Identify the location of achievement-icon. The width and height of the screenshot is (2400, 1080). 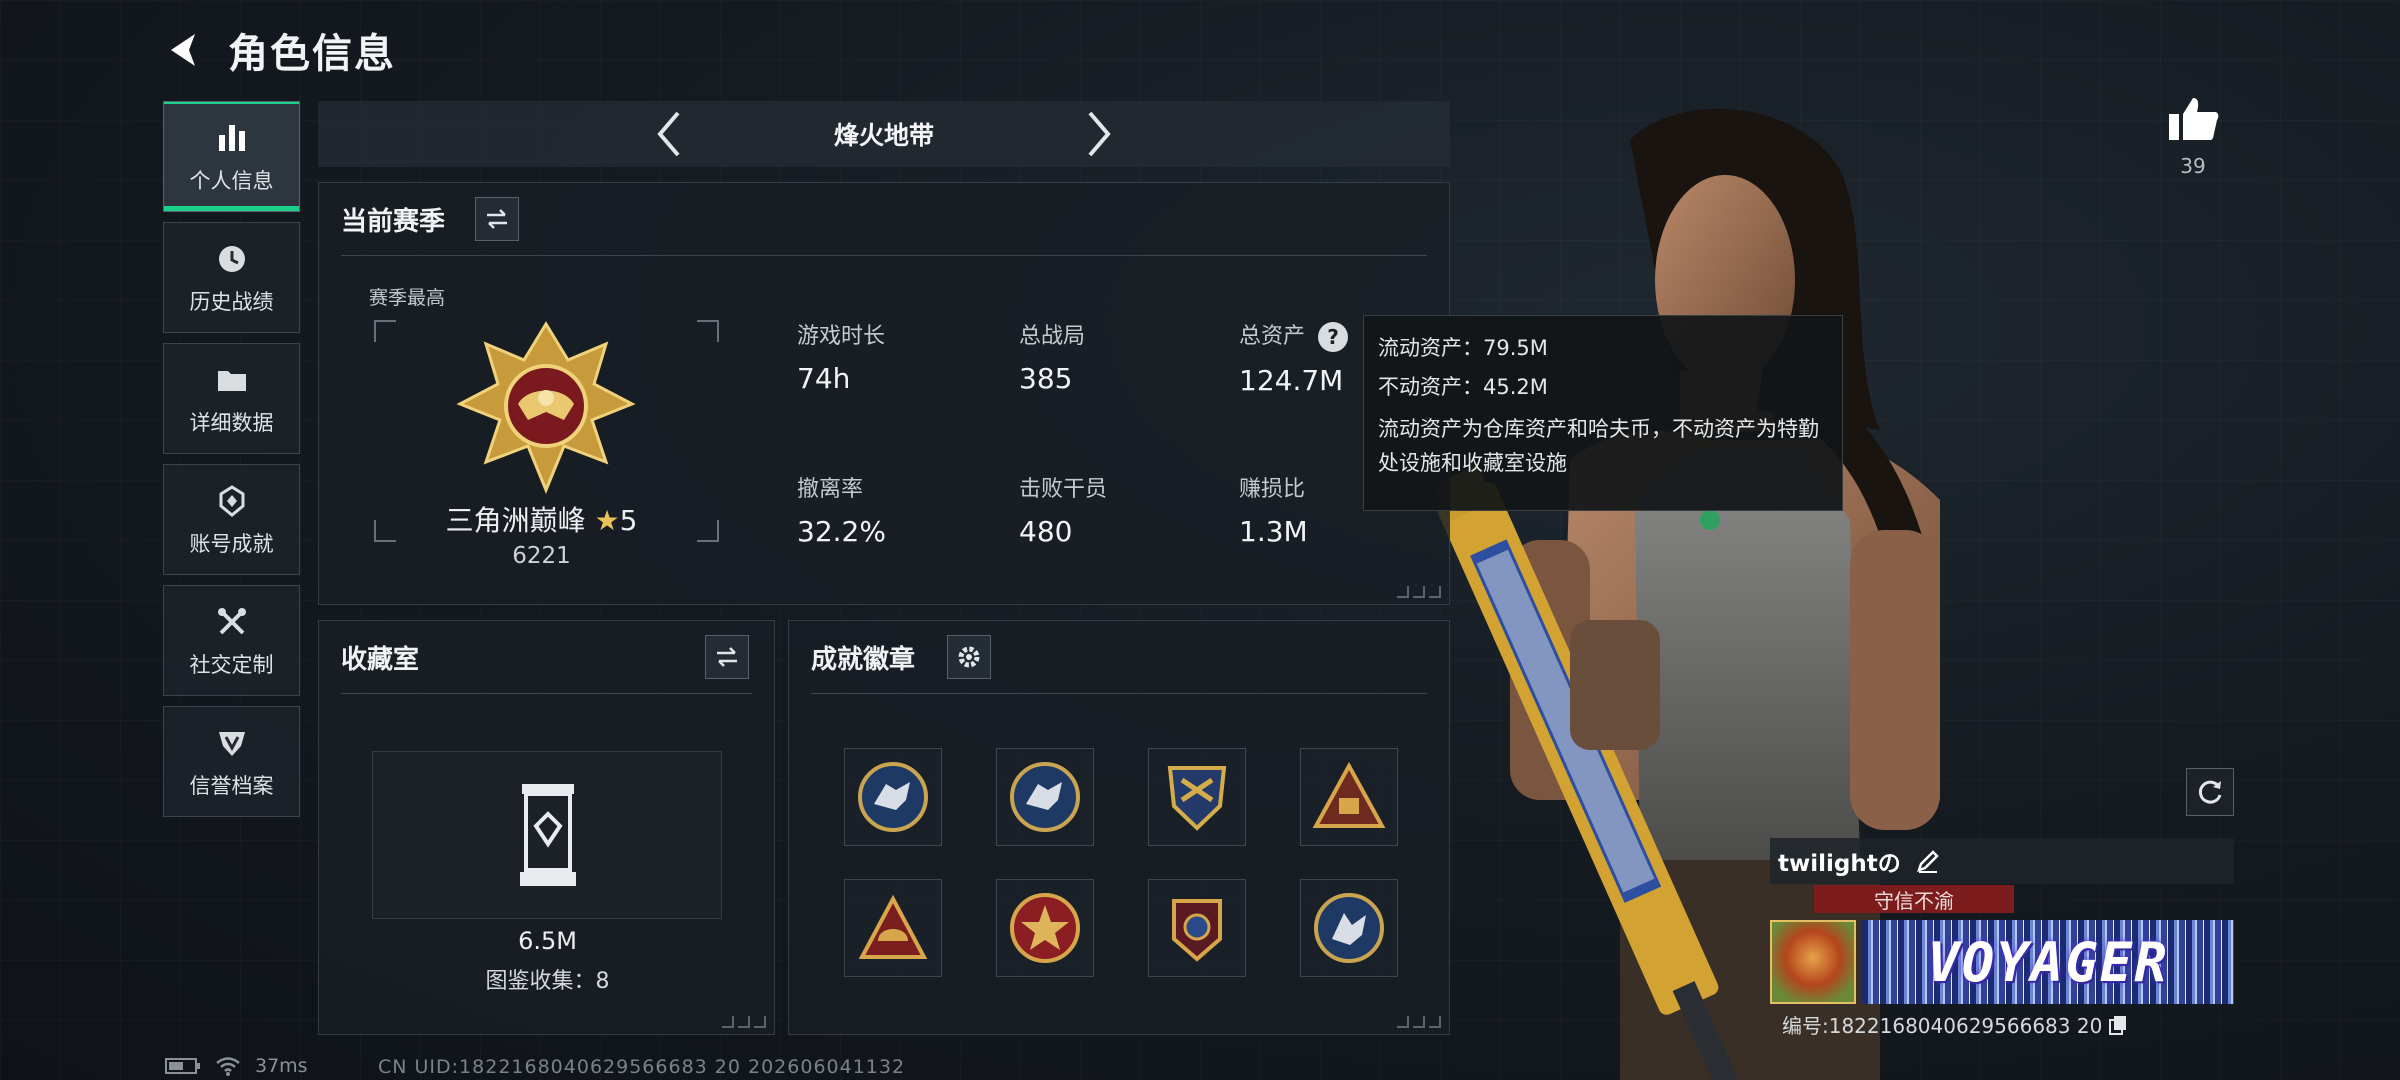
(232, 501).